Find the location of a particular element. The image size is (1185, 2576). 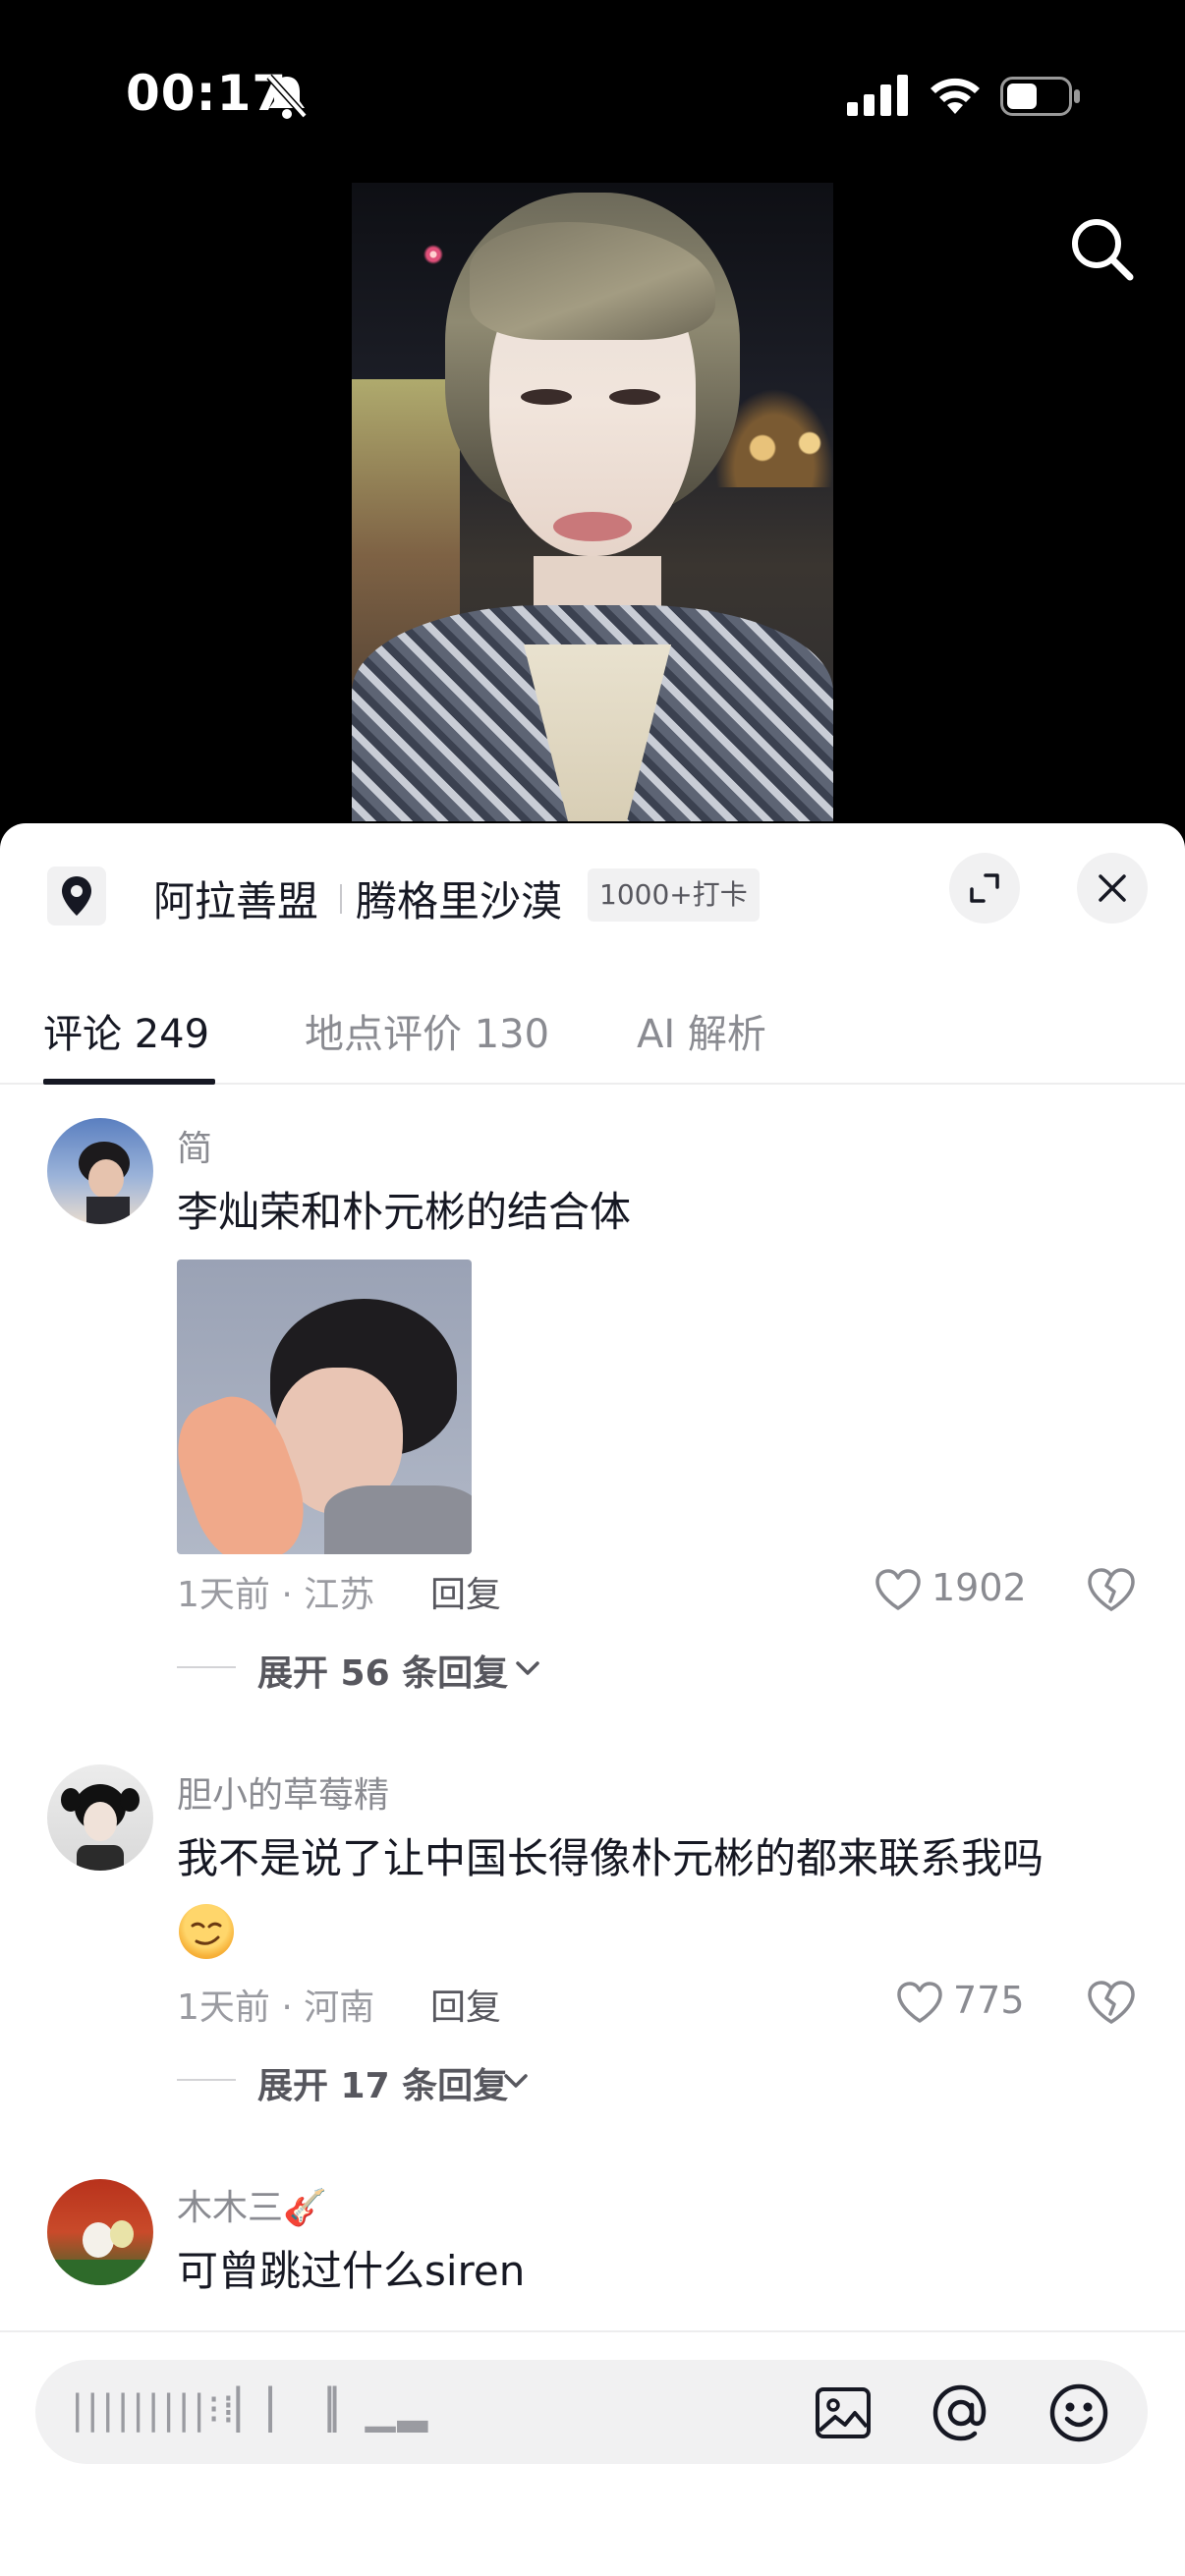

firework is located at coordinates (434, 254).